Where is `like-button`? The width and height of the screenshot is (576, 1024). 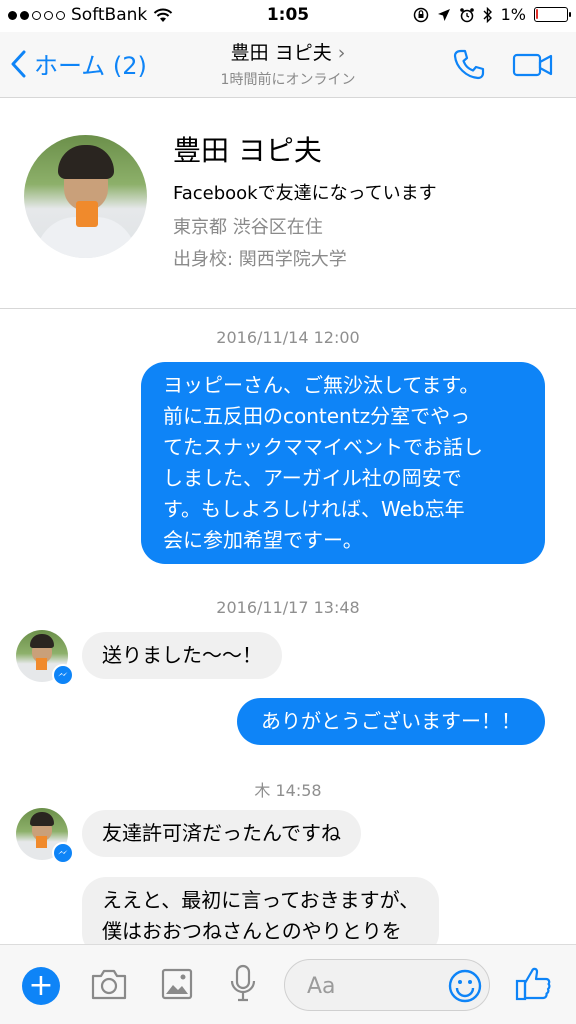 like-button is located at coordinates (533, 985).